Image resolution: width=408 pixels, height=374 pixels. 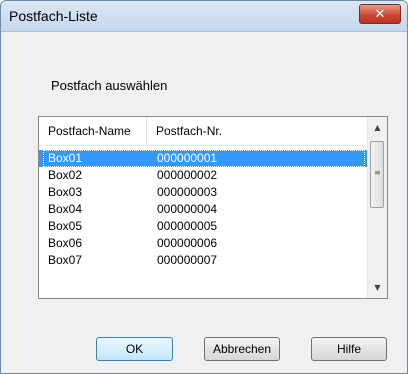 I want to click on list-item: Box03 000000003, so click(x=203, y=192).